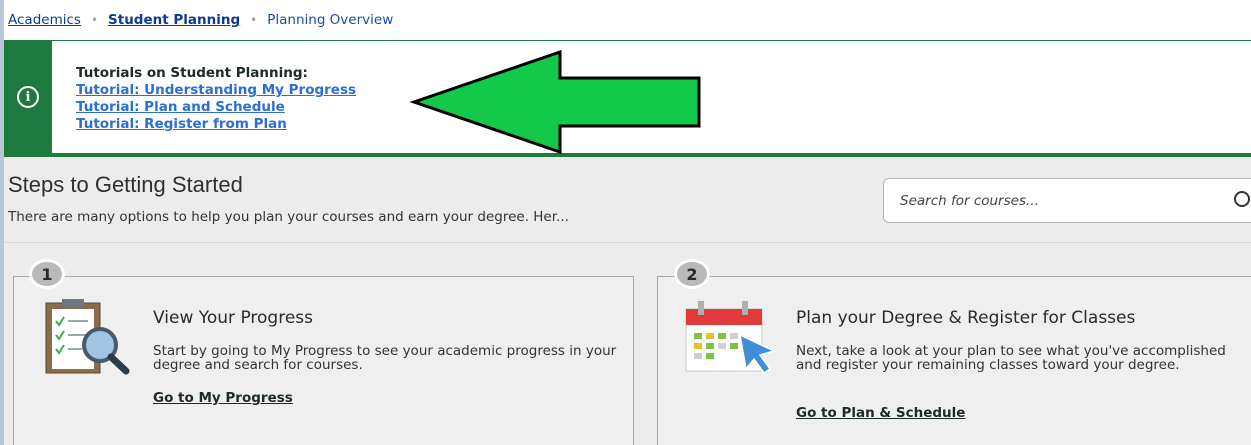  What do you see at coordinates (44, 20) in the screenshot?
I see `breadcrumb-academics: Academics` at bounding box center [44, 20].